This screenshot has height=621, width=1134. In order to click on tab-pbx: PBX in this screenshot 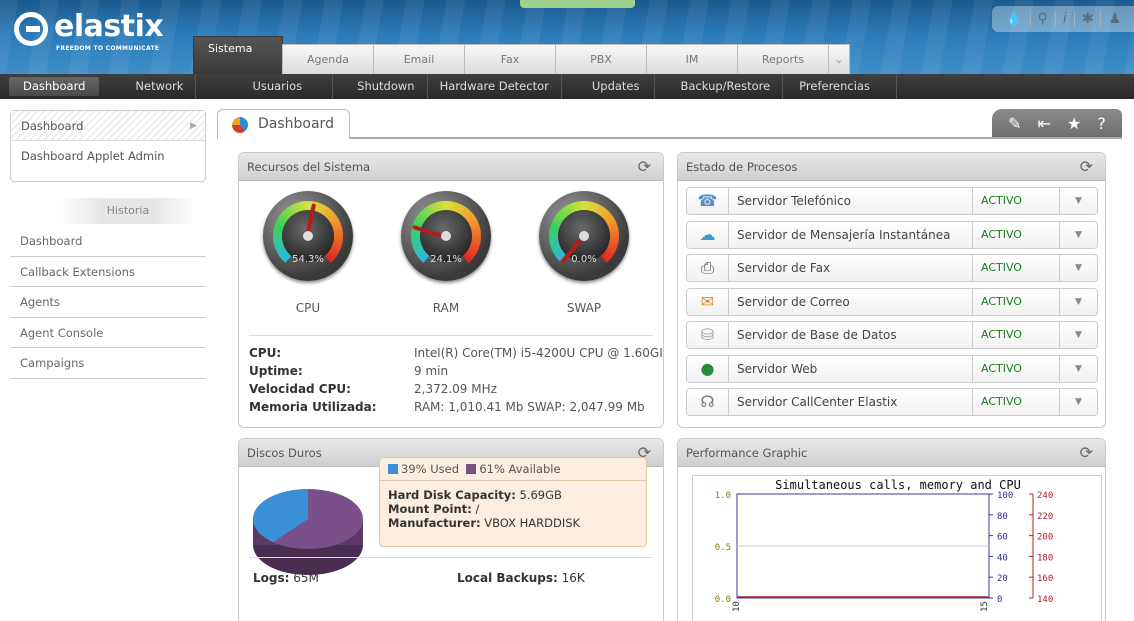, I will do `click(601, 59)`.